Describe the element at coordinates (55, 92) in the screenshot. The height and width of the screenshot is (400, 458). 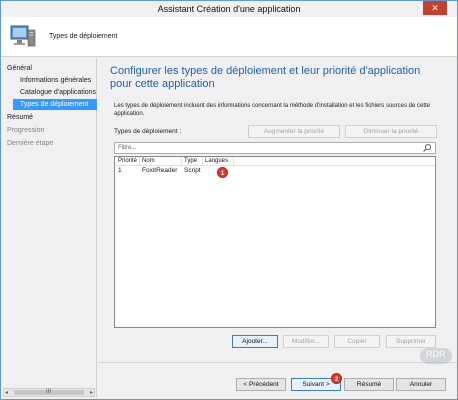
I see `sidebar-item-app-catalog: Catalogue d'applications` at that location.